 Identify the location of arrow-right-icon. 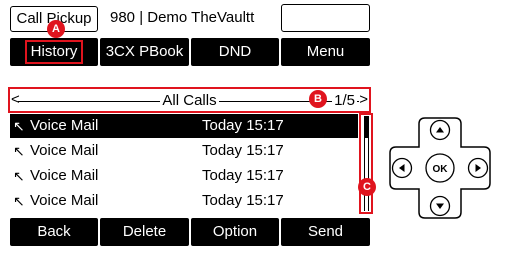
(478, 168).